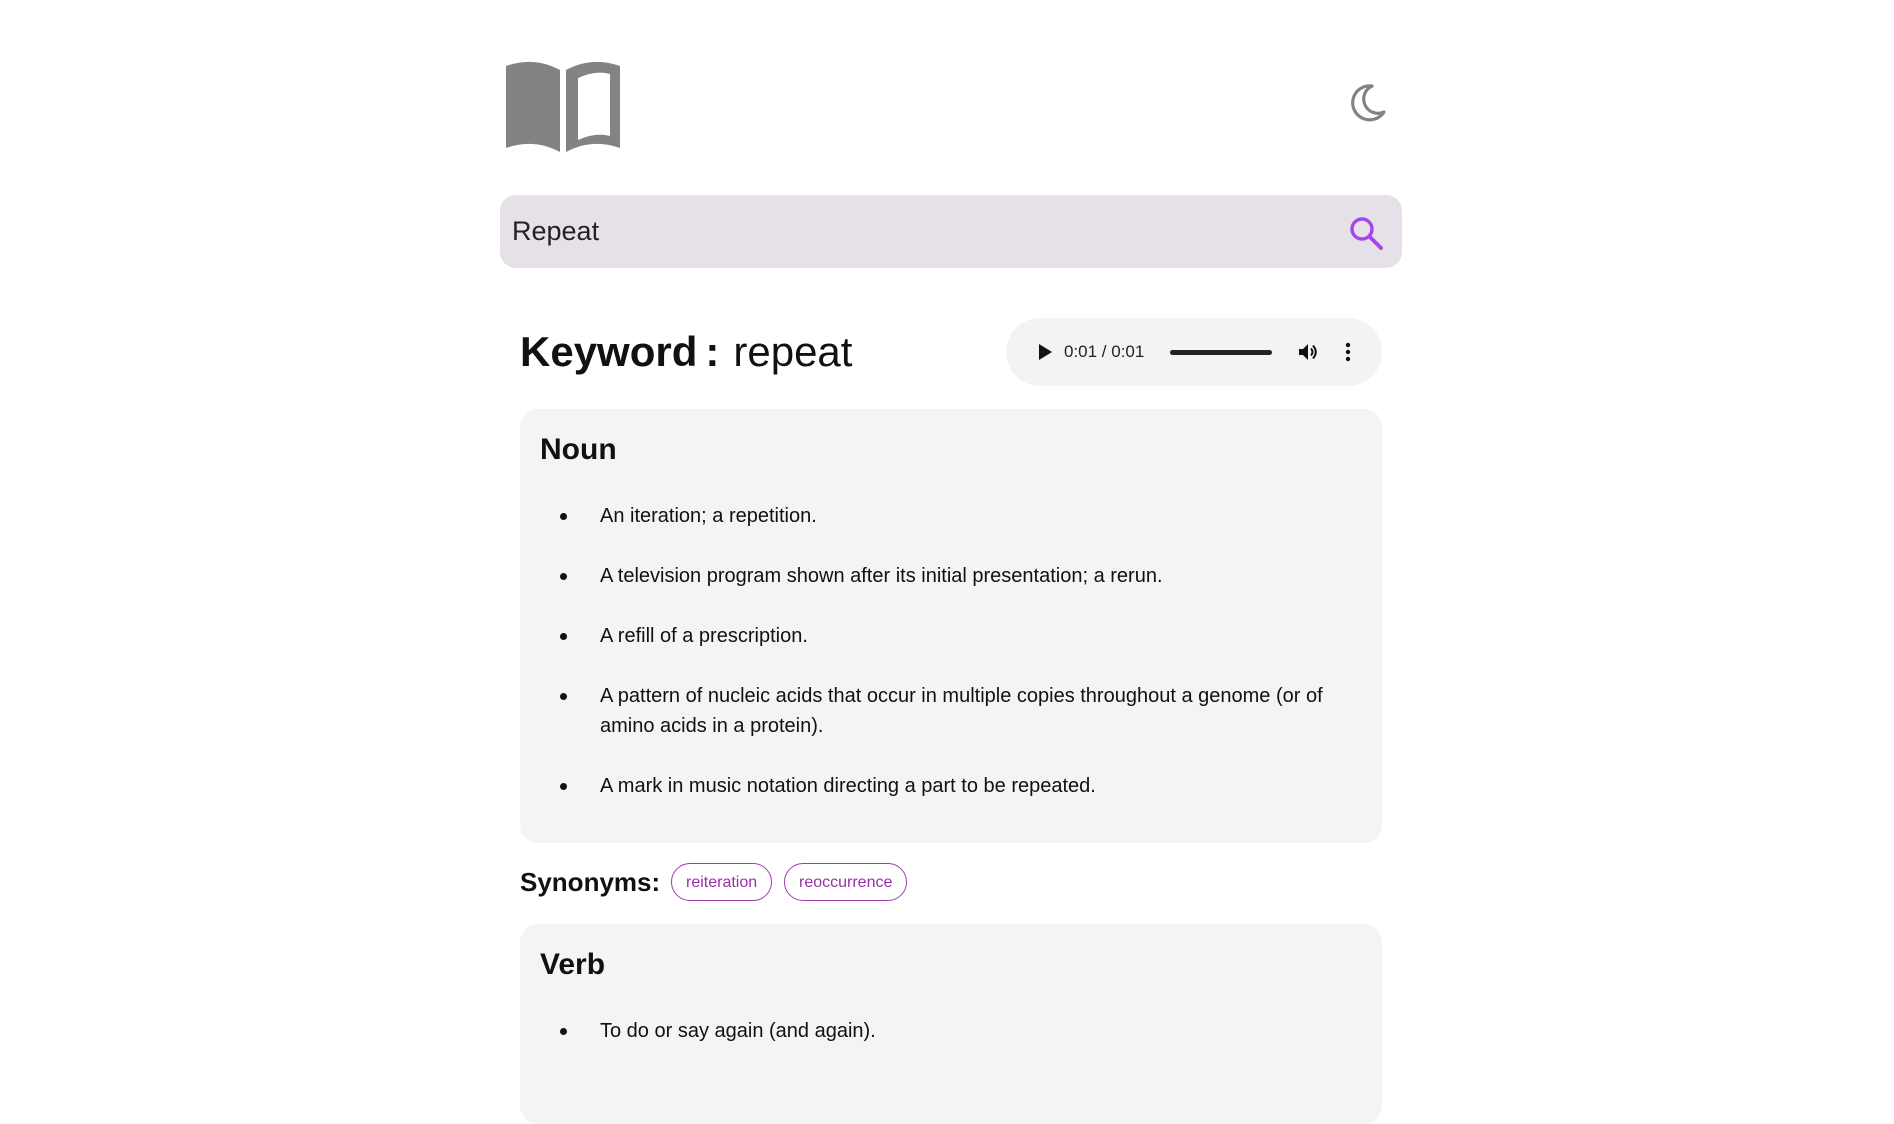 The height and width of the screenshot is (1124, 1894). What do you see at coordinates (922, 231) in the screenshot?
I see `search-input` at bounding box center [922, 231].